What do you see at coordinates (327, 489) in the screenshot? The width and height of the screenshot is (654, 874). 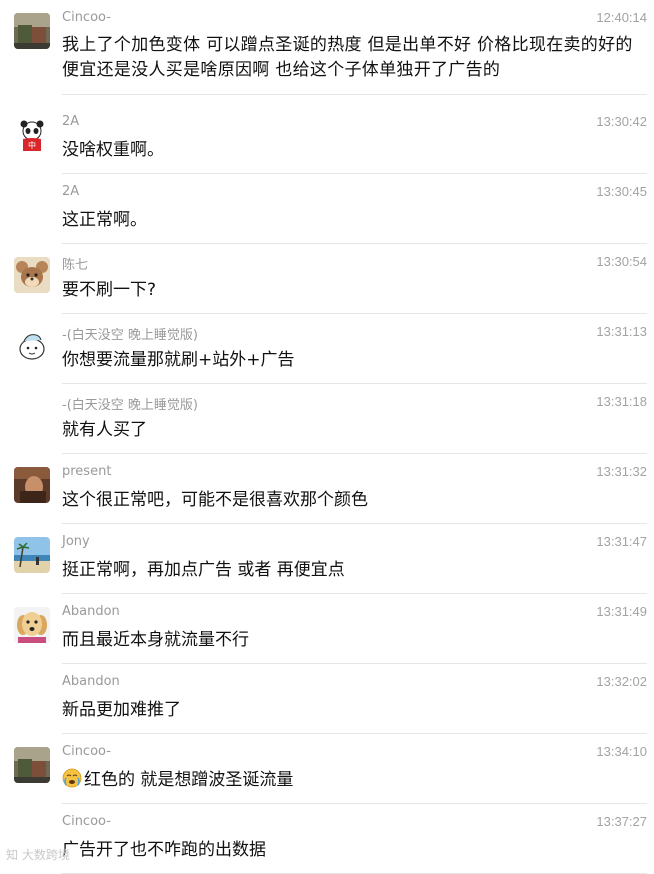 I see `chat-message: present 13:31:32 这个很正常吧，可能不是很喜欢那个颜色` at bounding box center [327, 489].